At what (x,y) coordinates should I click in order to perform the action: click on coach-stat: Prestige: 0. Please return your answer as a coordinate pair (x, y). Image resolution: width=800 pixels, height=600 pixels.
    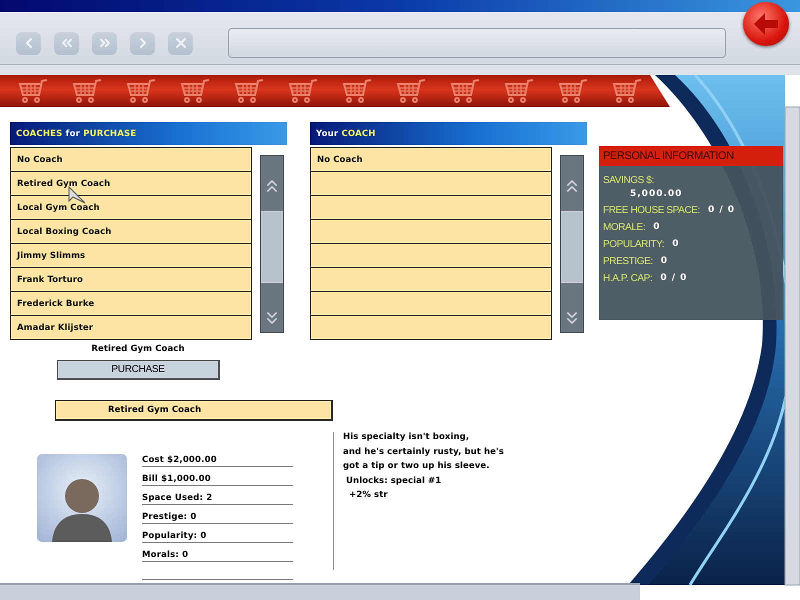
    Looking at the image, I should click on (217, 514).